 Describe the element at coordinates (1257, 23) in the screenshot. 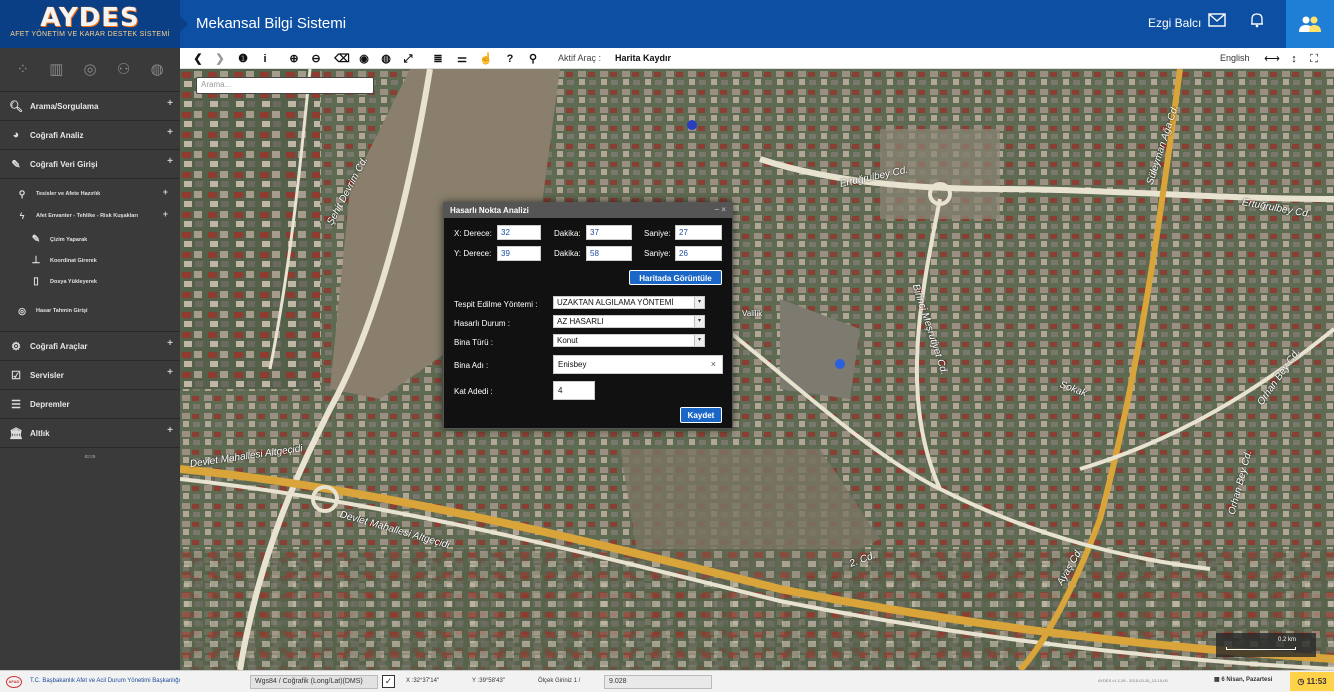

I see `bell-icon` at that location.